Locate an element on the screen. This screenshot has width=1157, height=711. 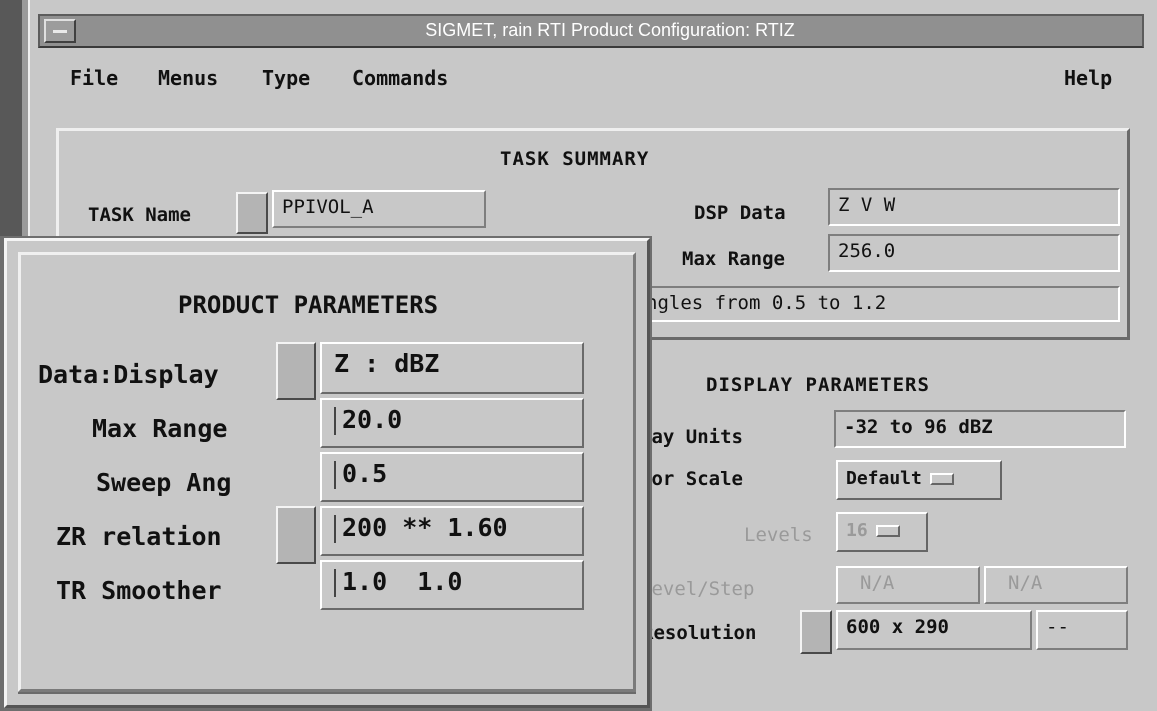
dsp-data-field: Z V W is located at coordinates (974, 207).